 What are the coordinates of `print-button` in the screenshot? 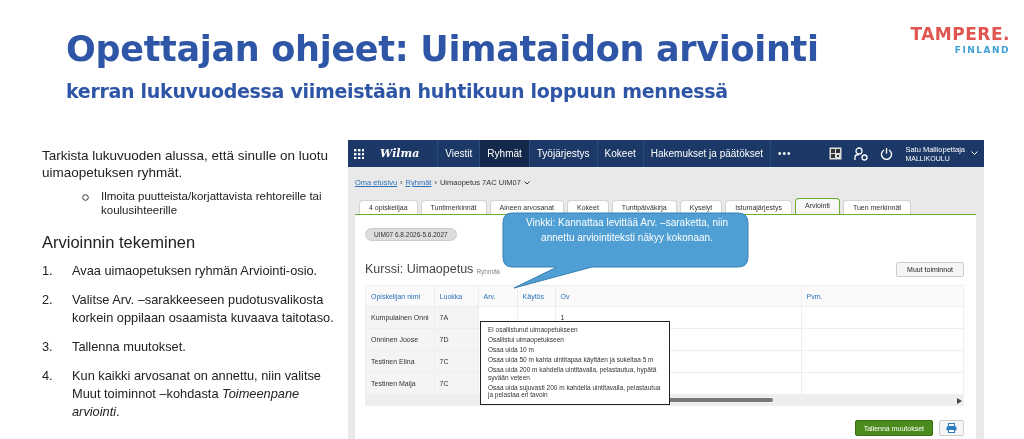 It's located at (951, 428).